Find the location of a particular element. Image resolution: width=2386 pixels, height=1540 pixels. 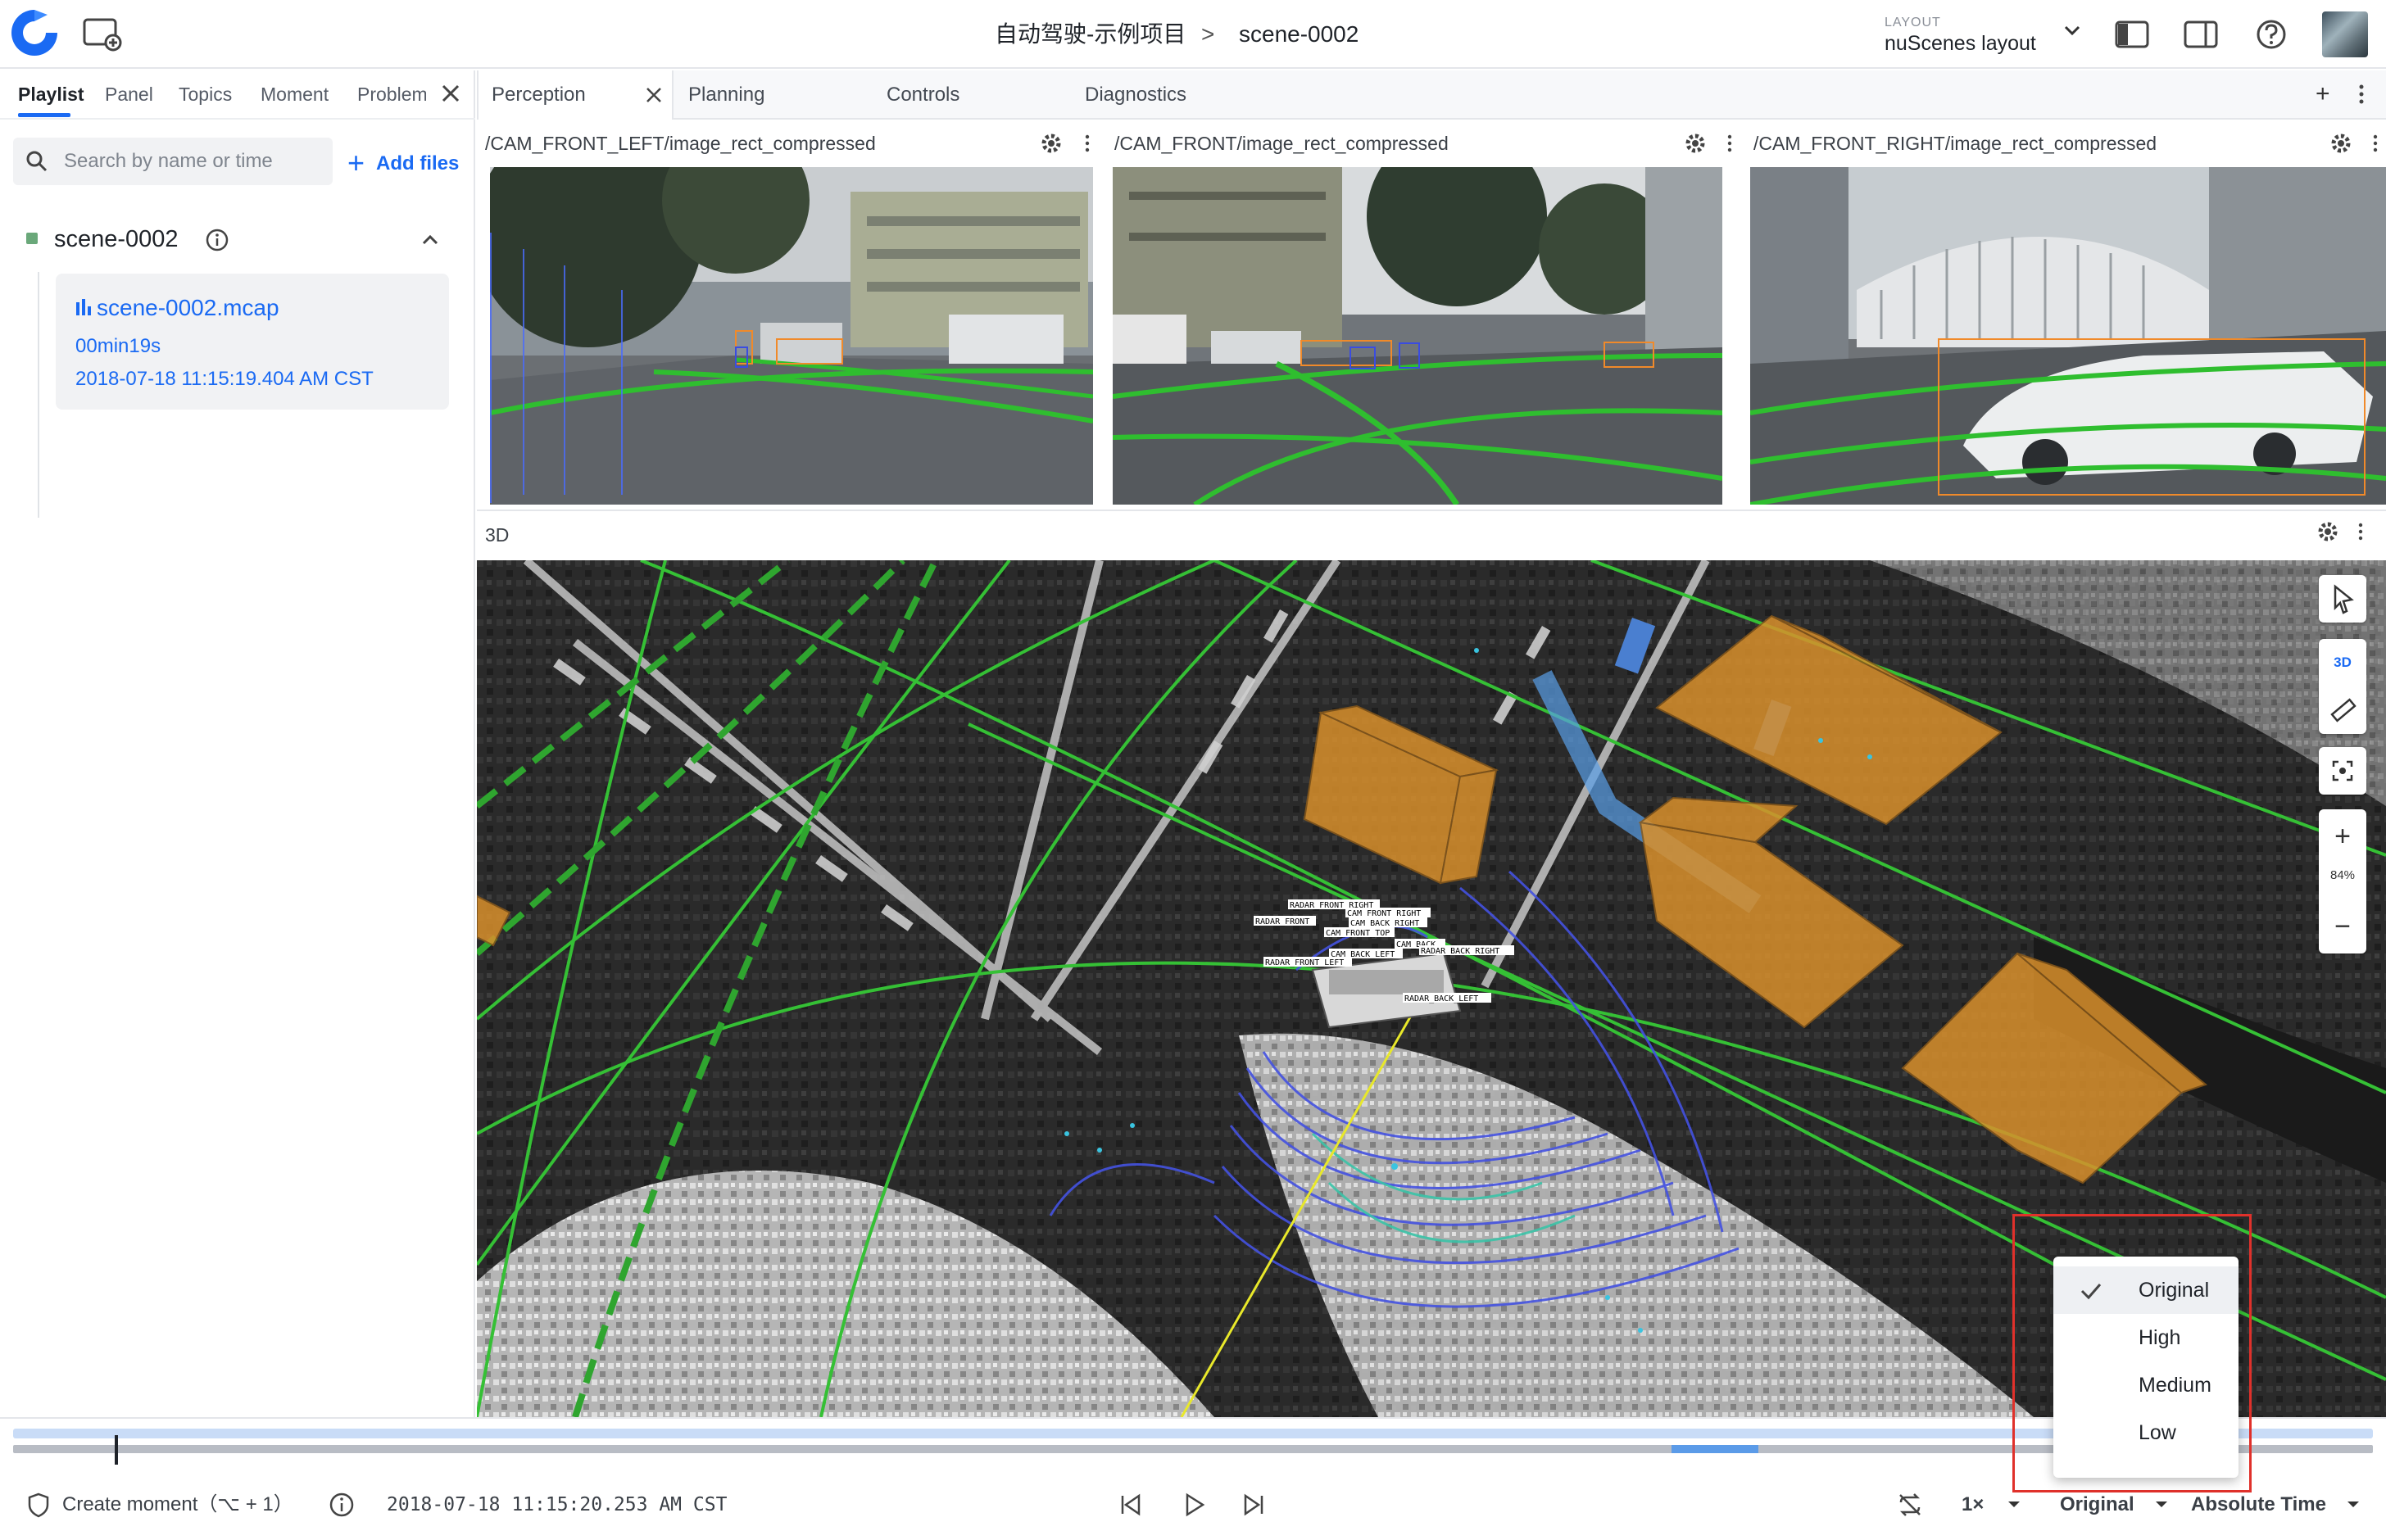

layout-selector: LAYOUT nuScenes layout is located at coordinates (1983, 36).